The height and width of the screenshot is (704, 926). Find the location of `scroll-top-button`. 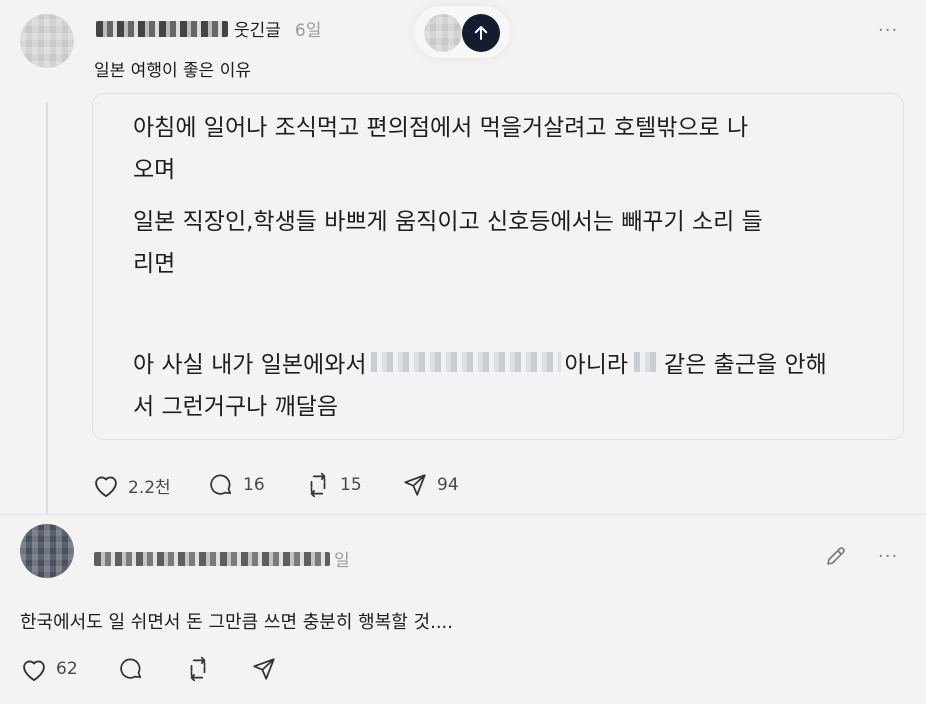

scroll-top-button is located at coordinates (481, 33).